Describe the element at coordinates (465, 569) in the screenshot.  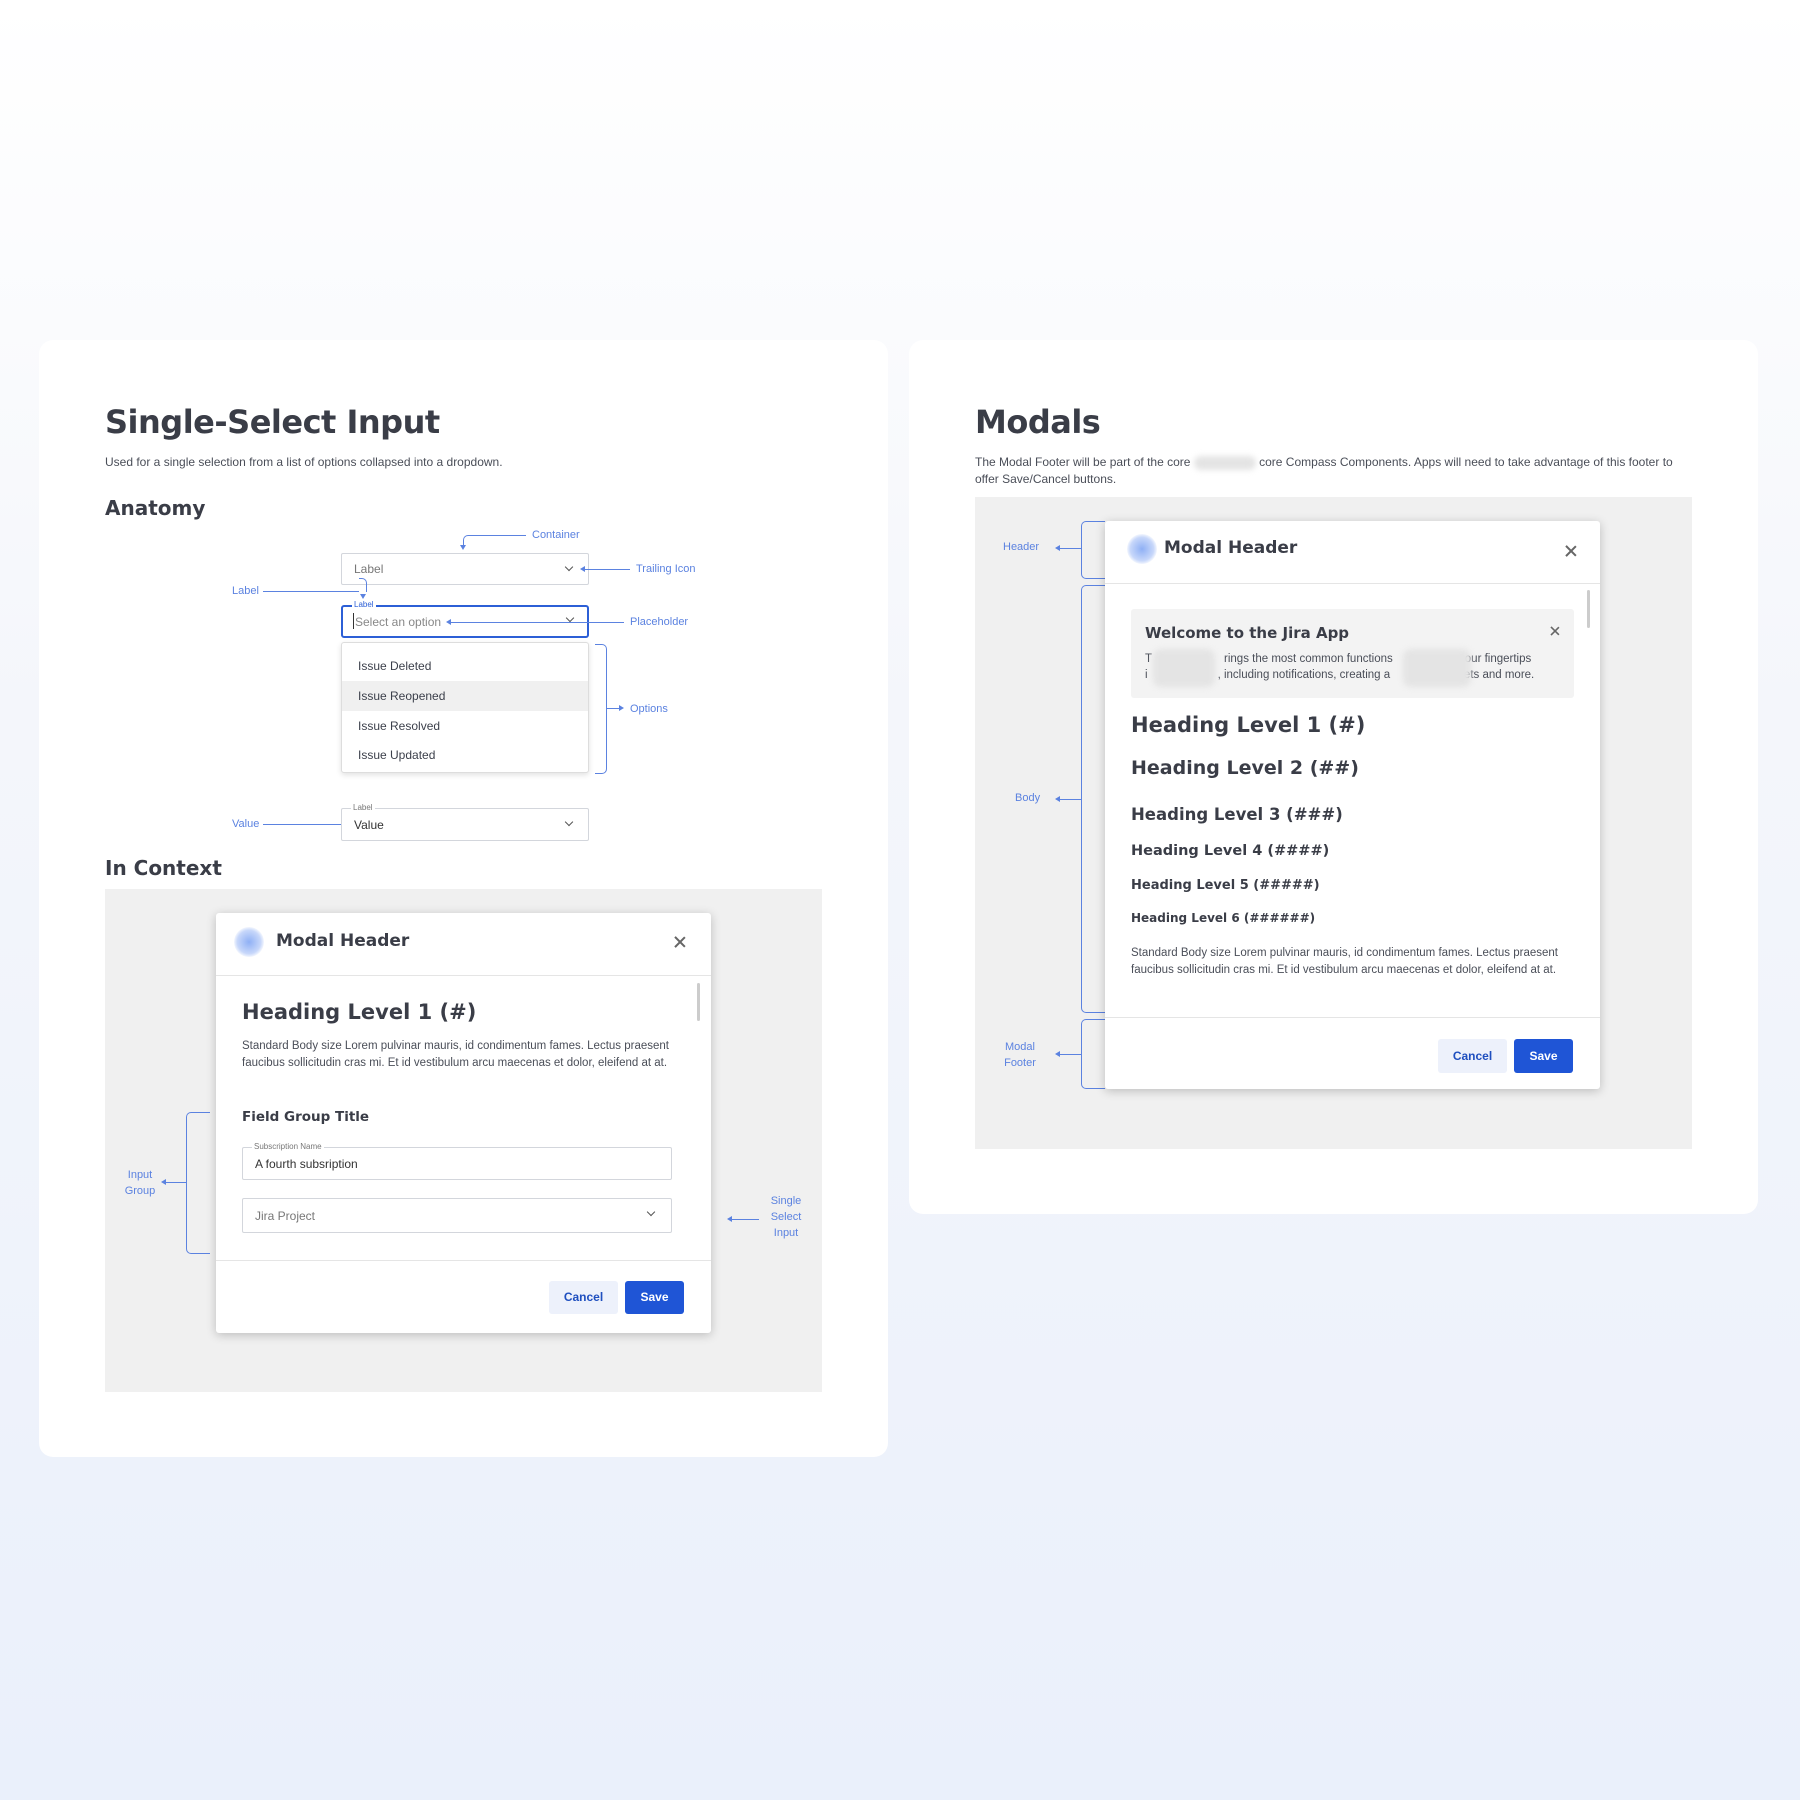
I see `collapsed-select: Label` at that location.